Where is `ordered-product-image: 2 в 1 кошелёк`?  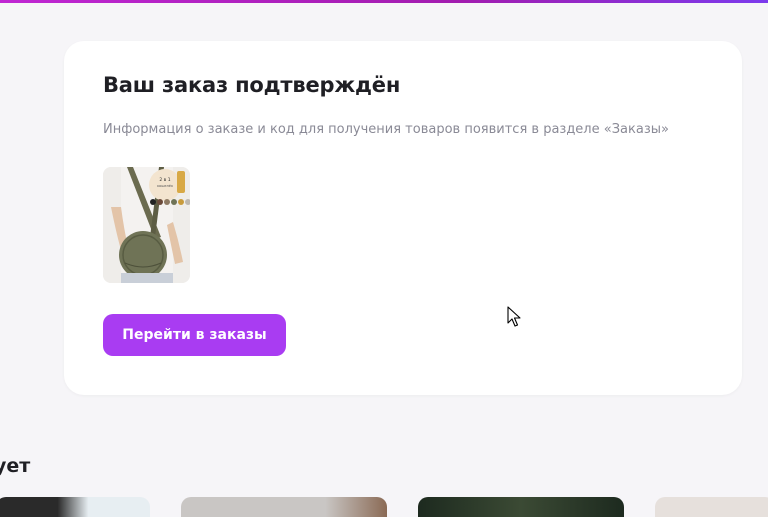 ordered-product-image: 2 в 1 кошелёк is located at coordinates (146, 225).